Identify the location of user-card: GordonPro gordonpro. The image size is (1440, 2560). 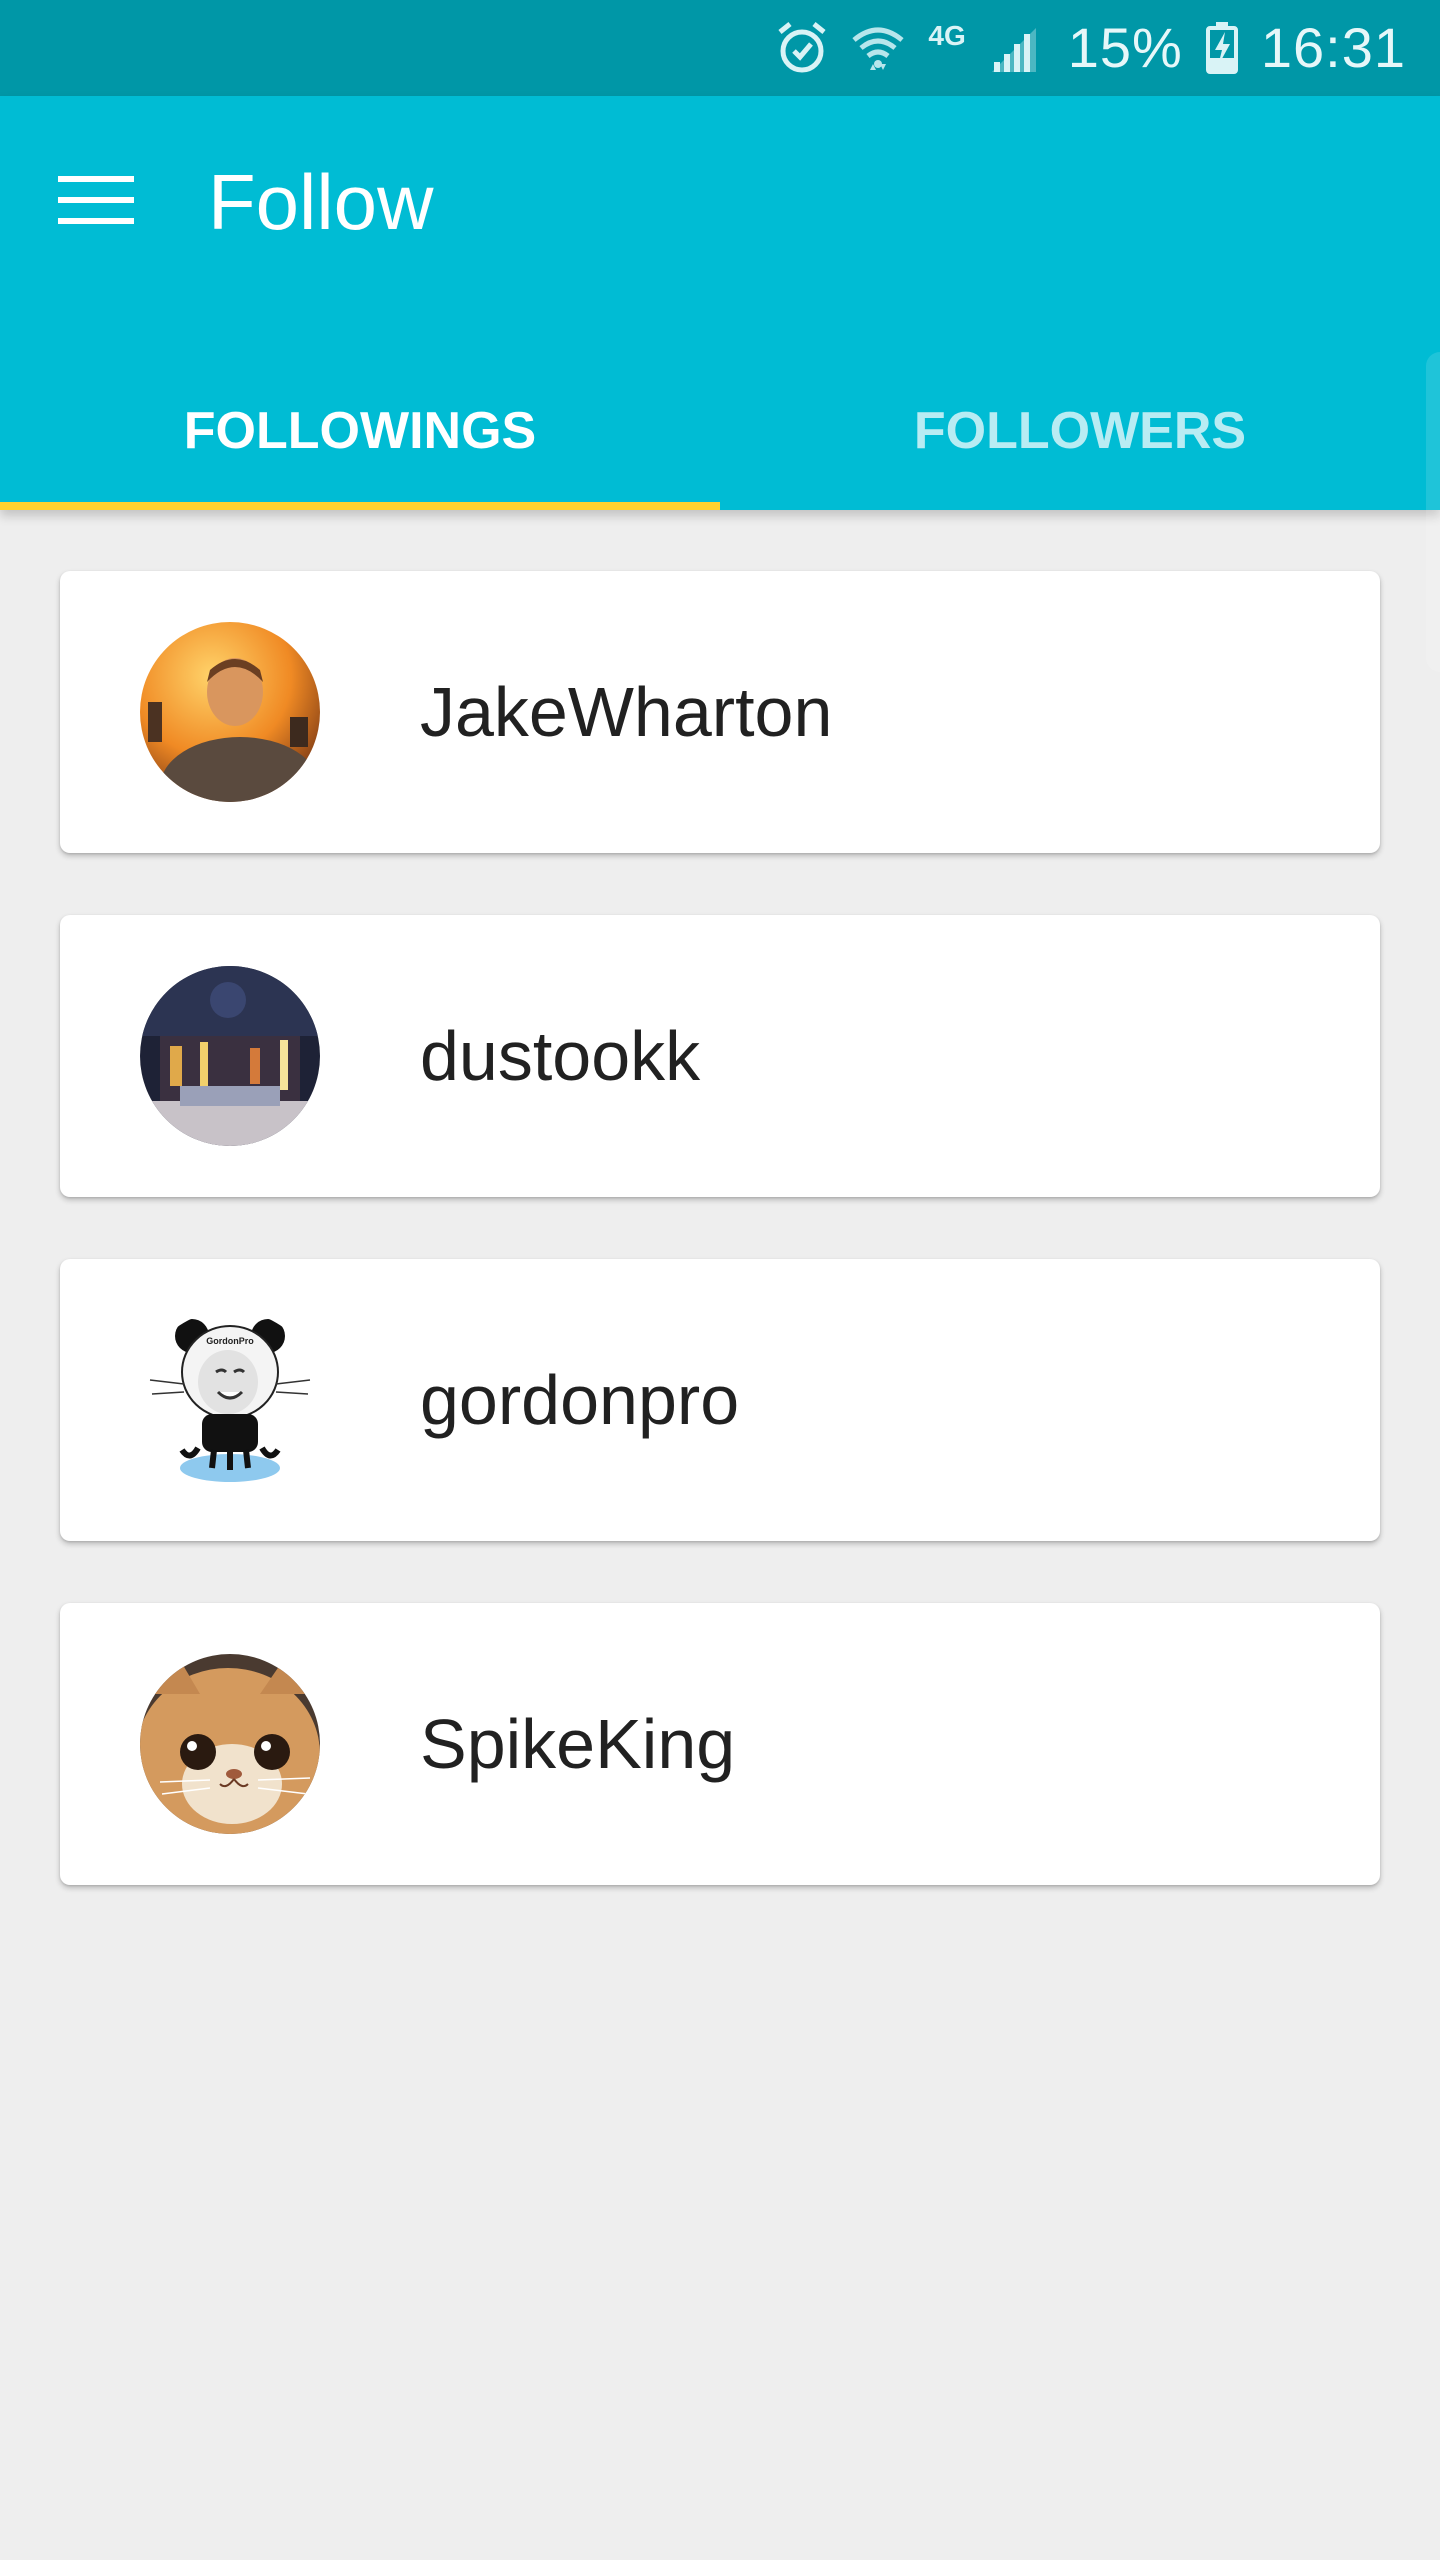
(720, 1400).